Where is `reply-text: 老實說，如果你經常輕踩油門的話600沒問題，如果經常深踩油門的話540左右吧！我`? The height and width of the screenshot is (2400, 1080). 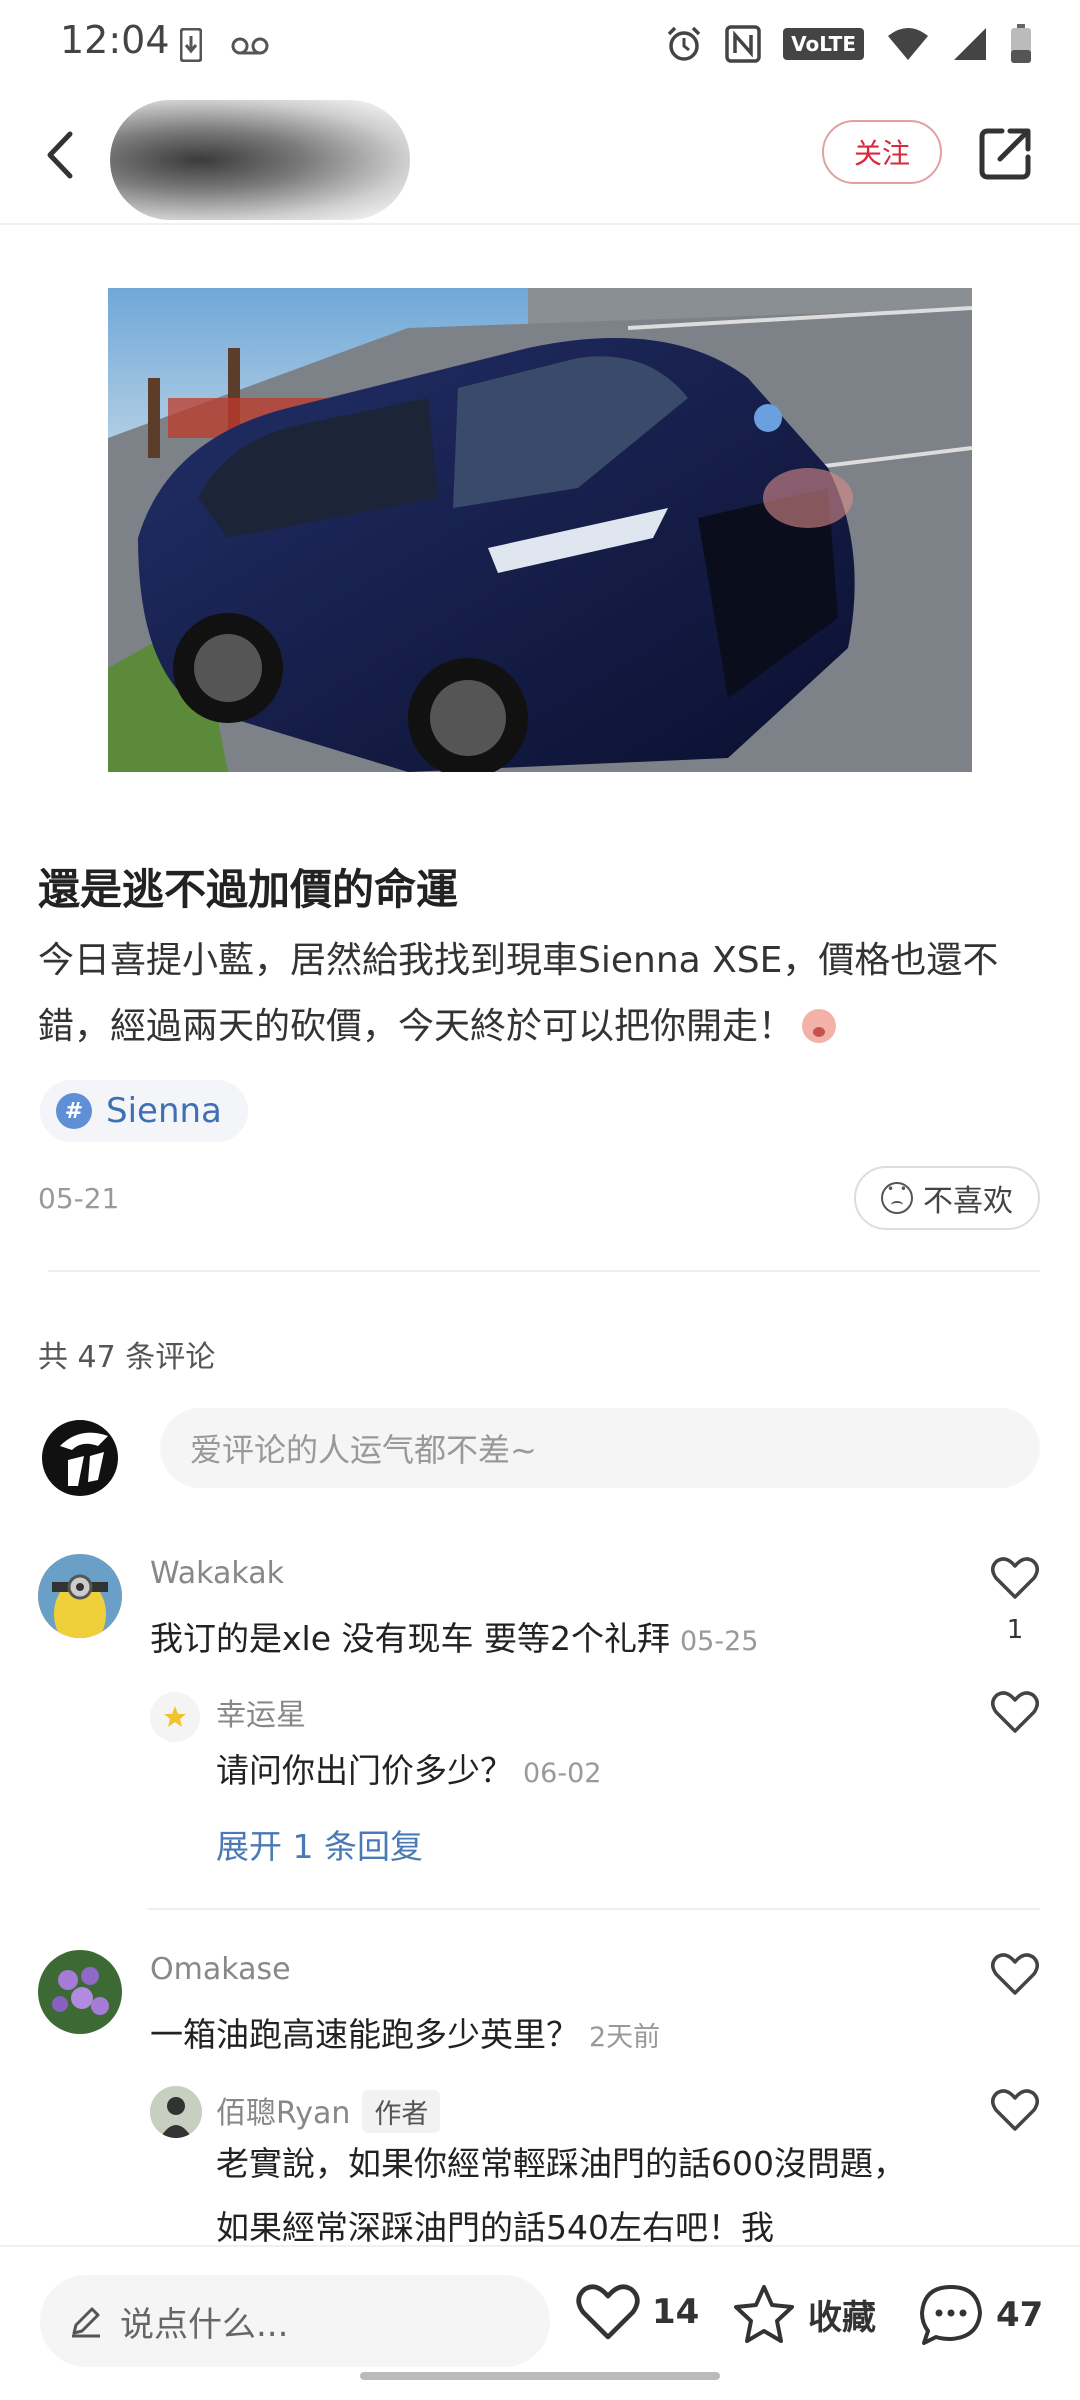
reply-text: 老實說，如果你經常輕踩油門的話600沒問題，如果經常深踩油門的話540左右吧！我 is located at coordinates (576, 2196).